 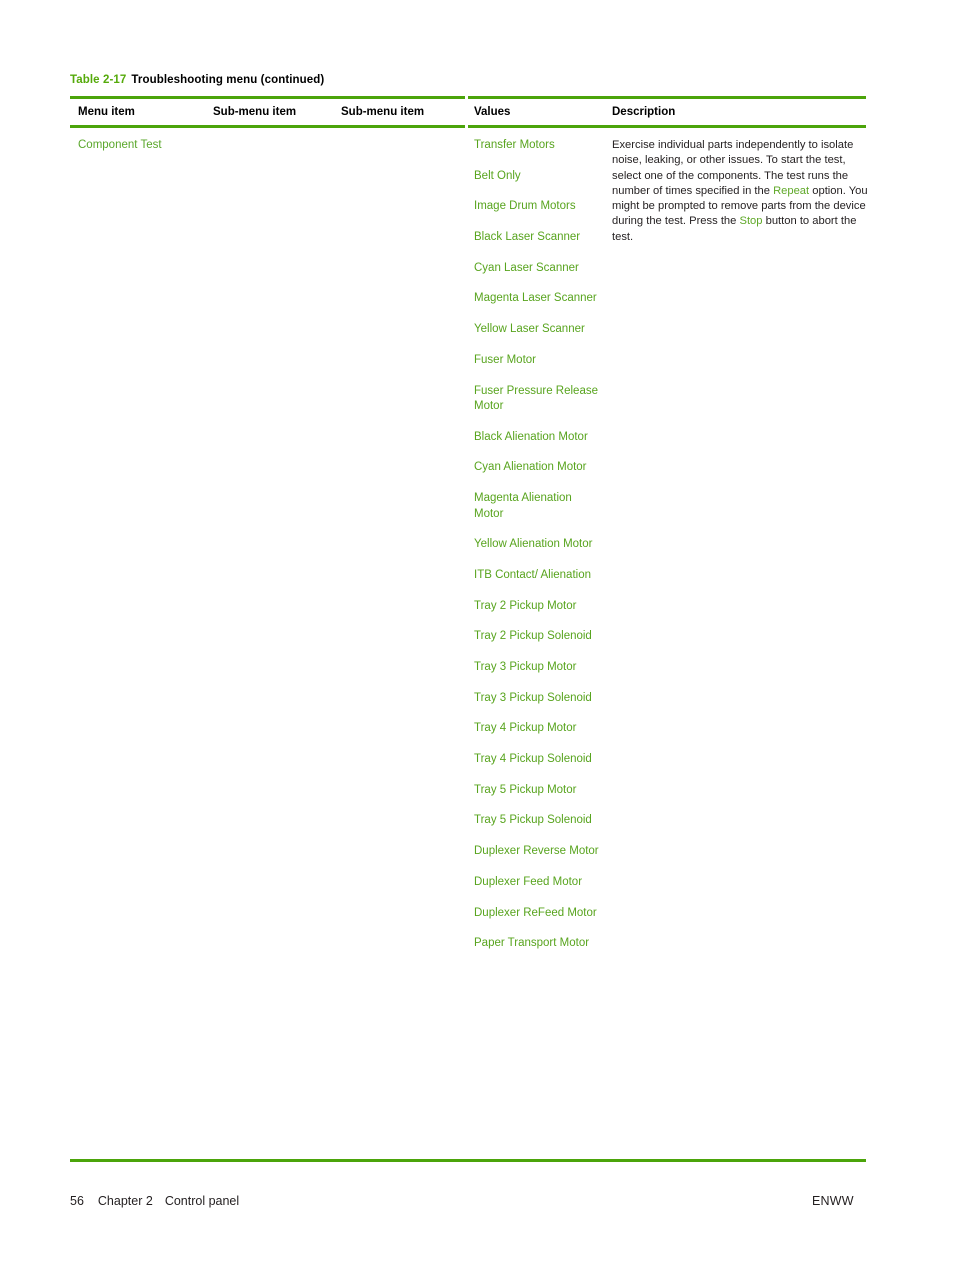 I want to click on value-item: Yellow Laser Scanner, so click(x=529, y=329).